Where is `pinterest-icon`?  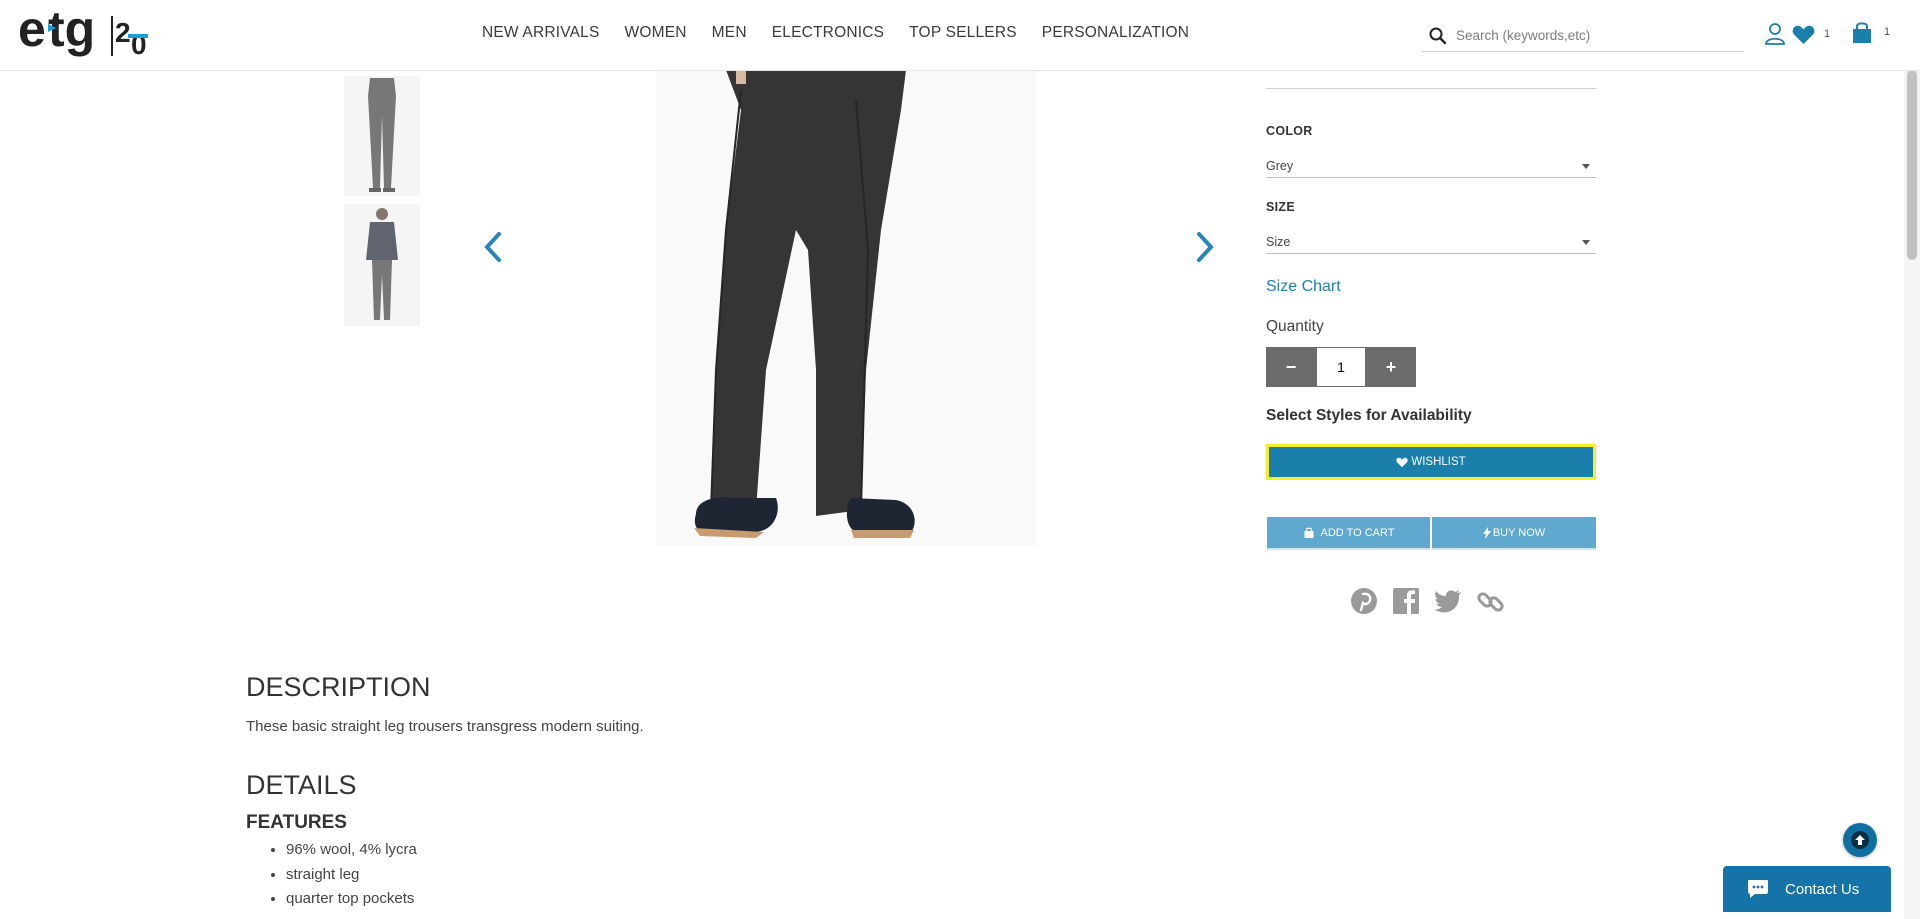
pinterest-icon is located at coordinates (1364, 601).